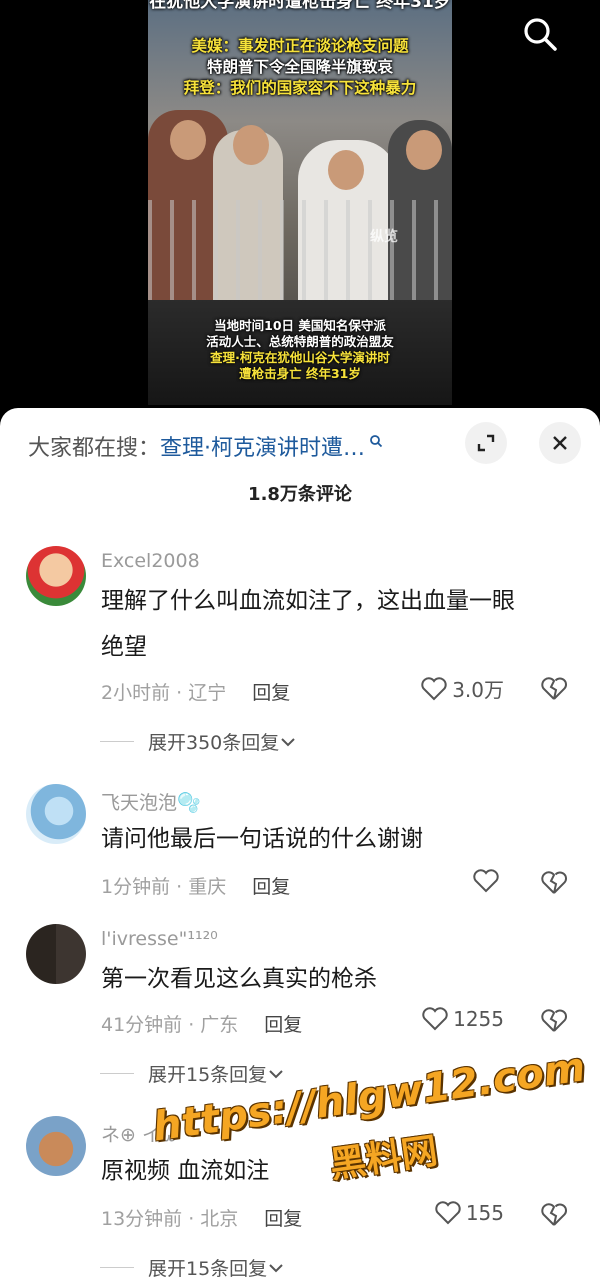 Image resolution: width=600 pixels, height=1280 pixels. I want to click on expand-button, so click(486, 443).